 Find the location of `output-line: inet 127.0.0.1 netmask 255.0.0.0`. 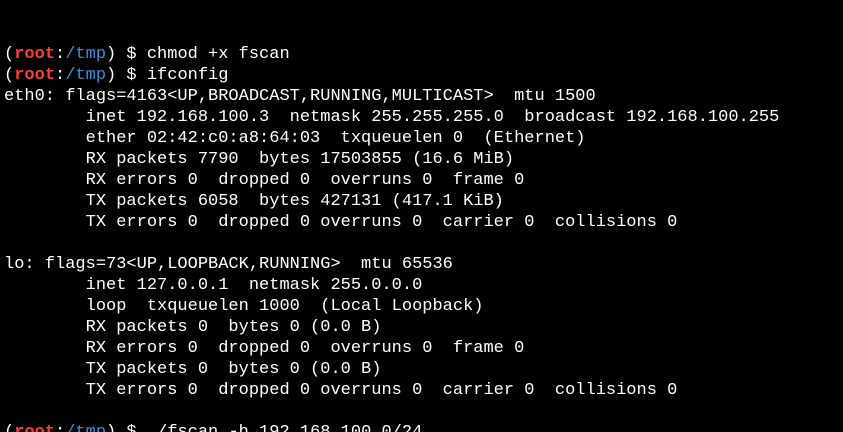

output-line: inet 127.0.0.1 netmask 255.0.0.0 is located at coordinates (423, 285).